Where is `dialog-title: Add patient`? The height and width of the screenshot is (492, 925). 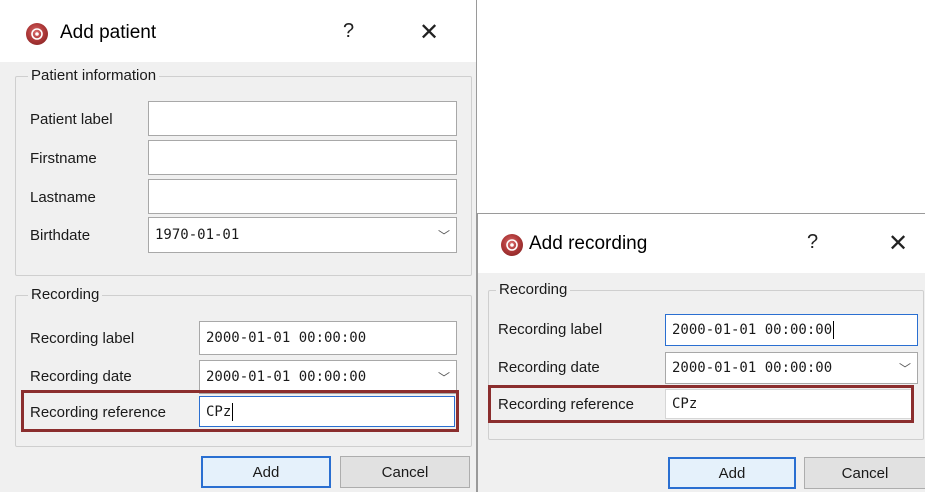
dialog-title: Add patient is located at coordinates (108, 32).